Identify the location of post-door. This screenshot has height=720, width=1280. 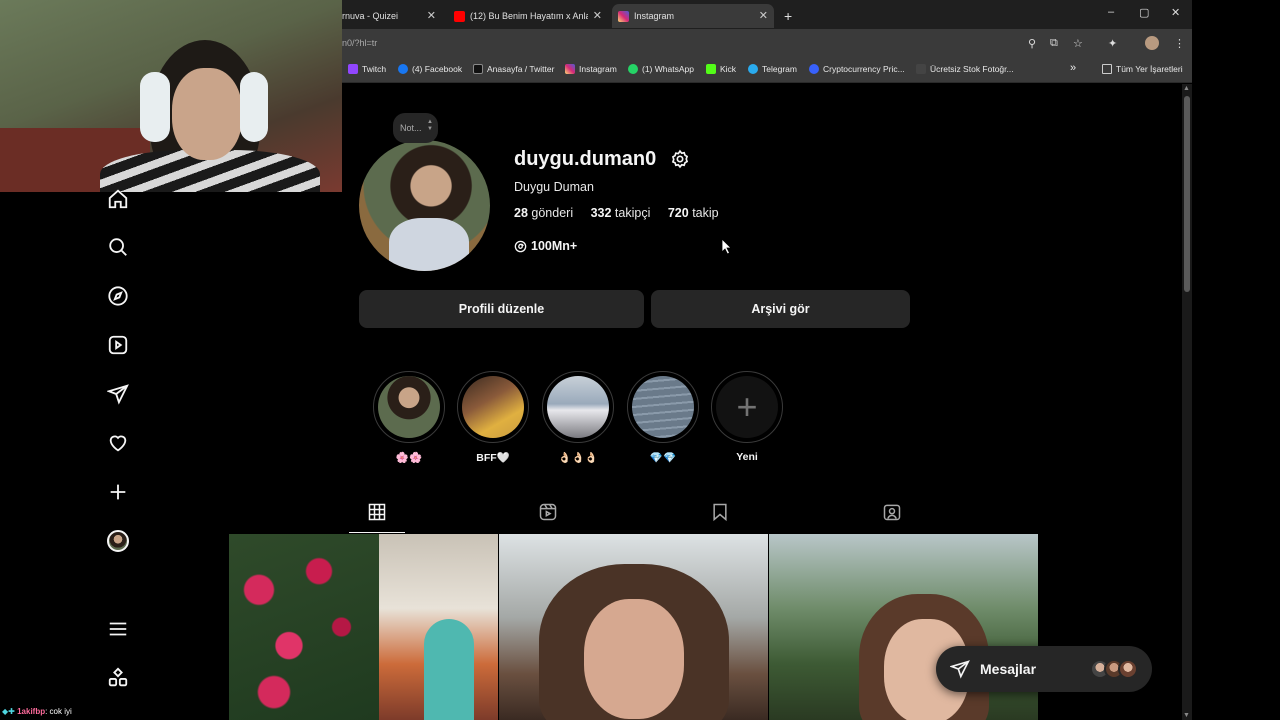
(449, 669).